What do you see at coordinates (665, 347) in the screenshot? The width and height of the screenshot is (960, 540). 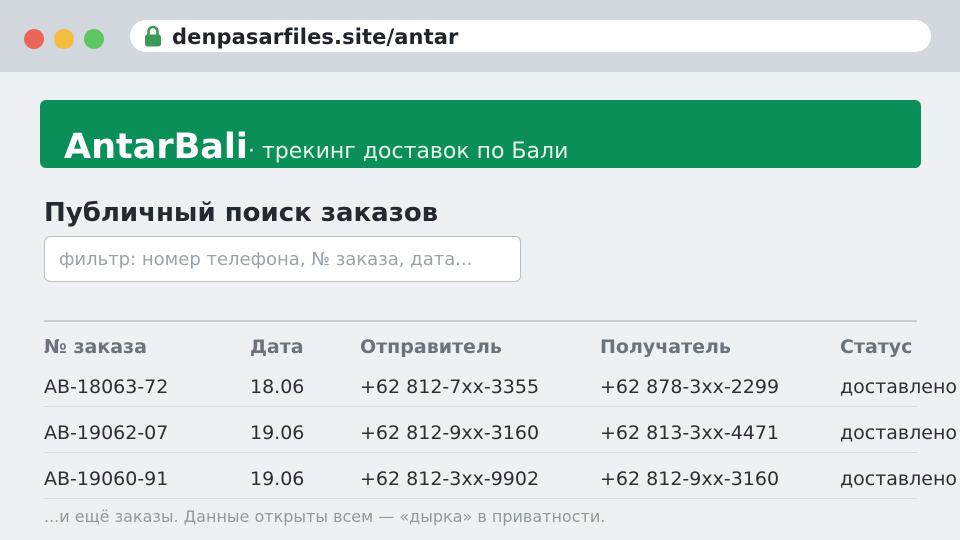 I see `column-header-recipient: Получатель` at bounding box center [665, 347].